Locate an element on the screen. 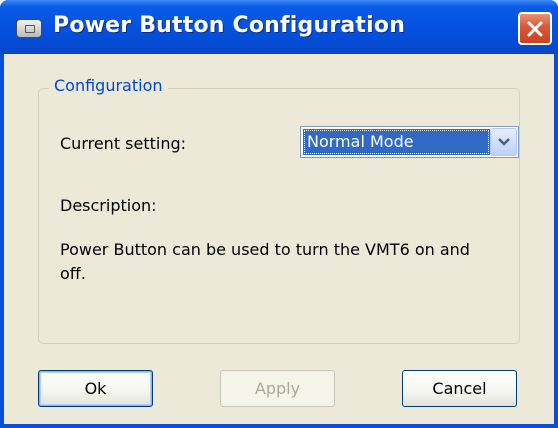 The height and width of the screenshot is (428, 558). close-button is located at coordinates (535, 28).